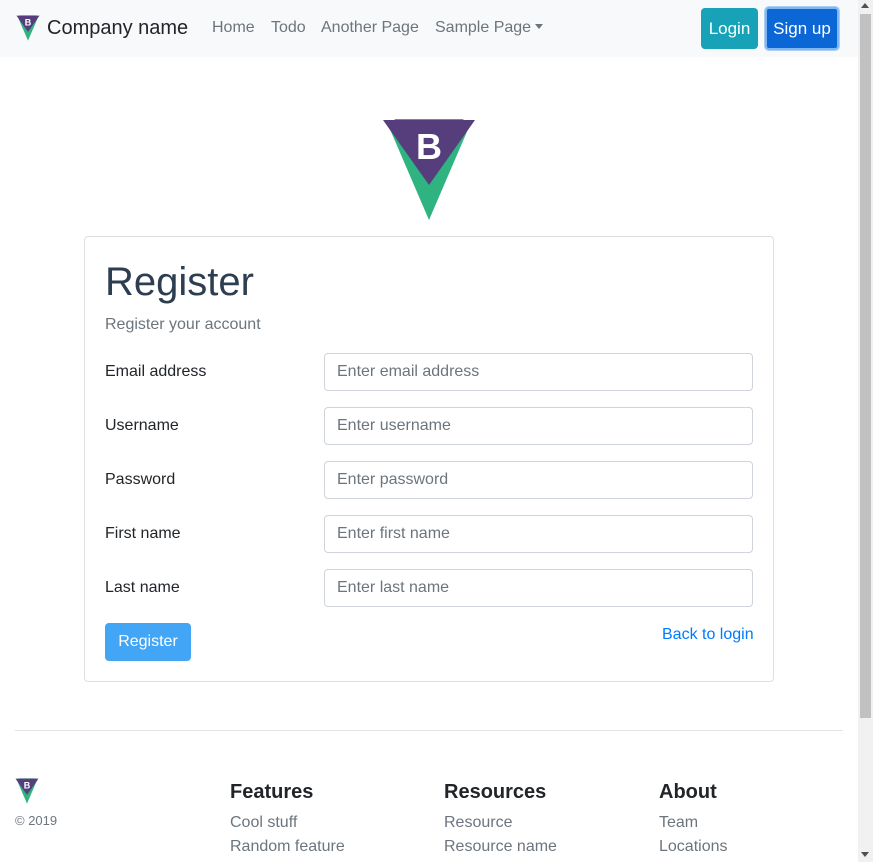 Image resolution: width=873 pixels, height=862 pixels. I want to click on nav-another-page: Another Page, so click(370, 28).